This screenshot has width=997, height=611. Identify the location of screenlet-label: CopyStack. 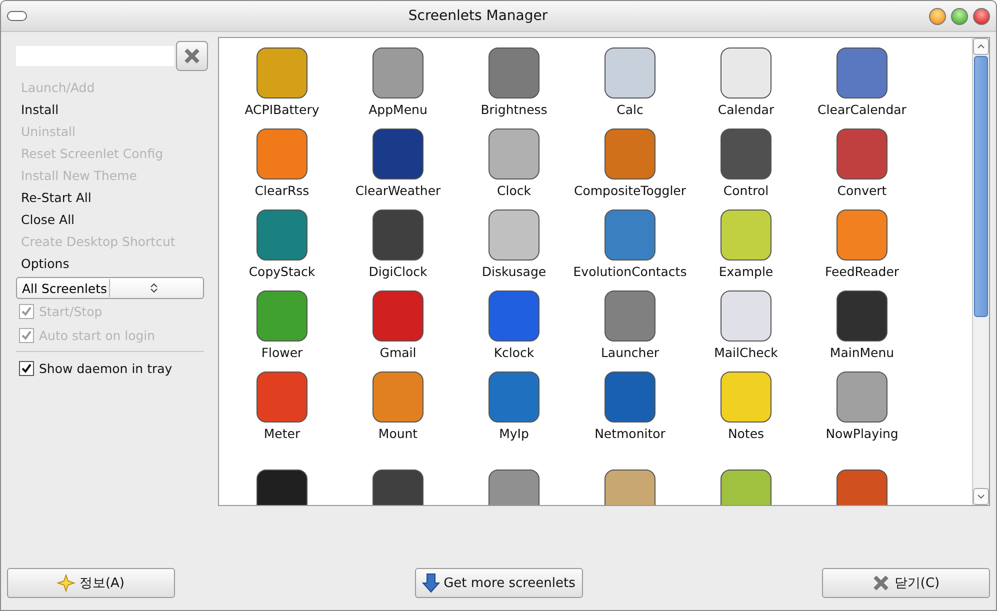
(282, 271).